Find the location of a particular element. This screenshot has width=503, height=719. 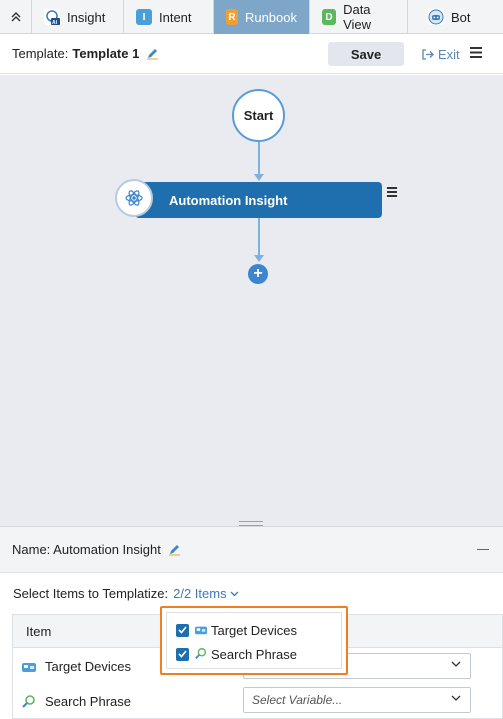

exit-button: Exit is located at coordinates (440, 54).